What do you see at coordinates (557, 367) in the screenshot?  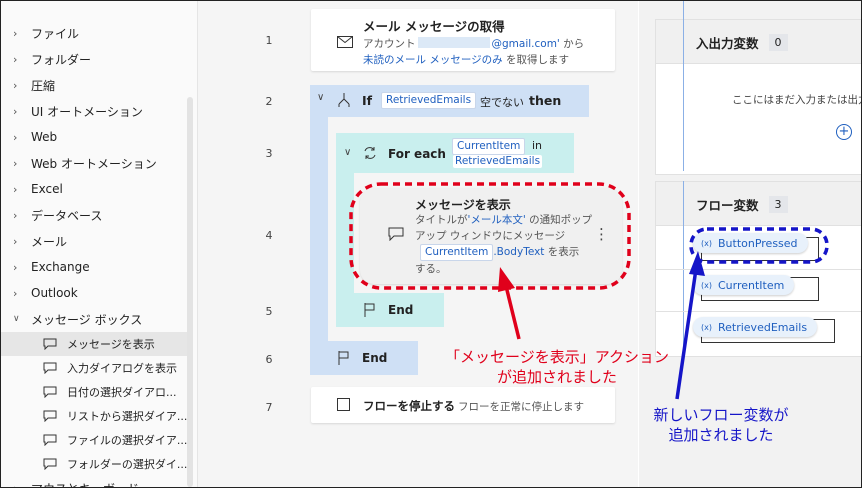 I see `annotation-red: 「メッセージを表示」アクション が追加されました` at bounding box center [557, 367].